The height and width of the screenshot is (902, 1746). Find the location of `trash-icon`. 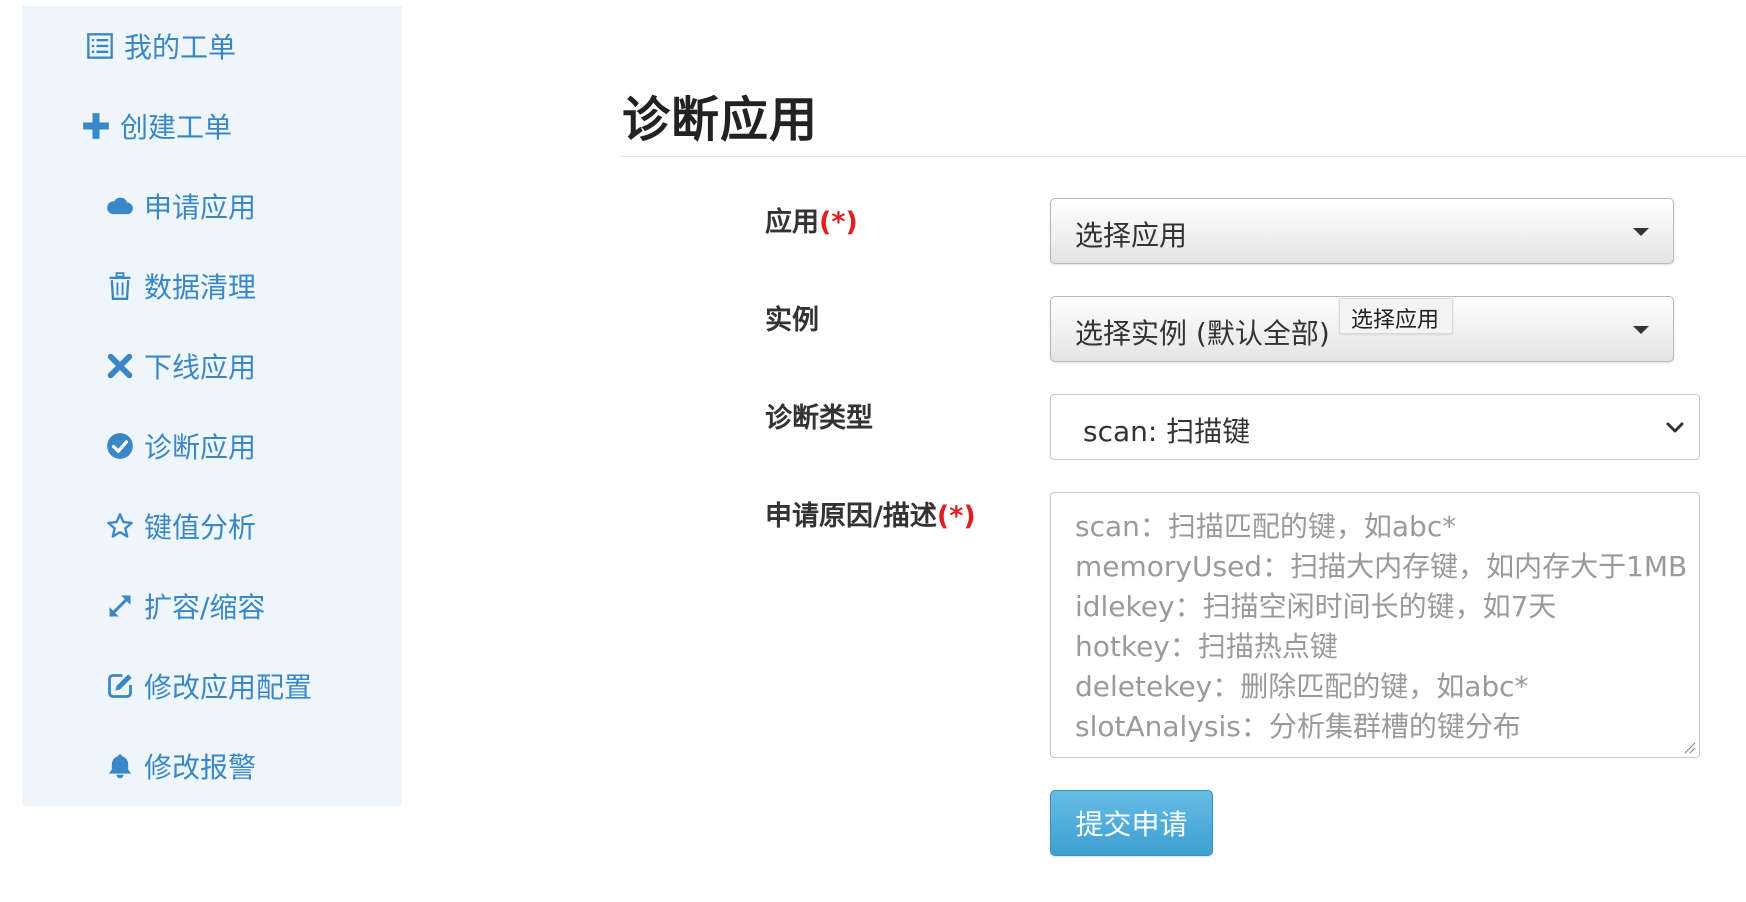

trash-icon is located at coordinates (120, 286).